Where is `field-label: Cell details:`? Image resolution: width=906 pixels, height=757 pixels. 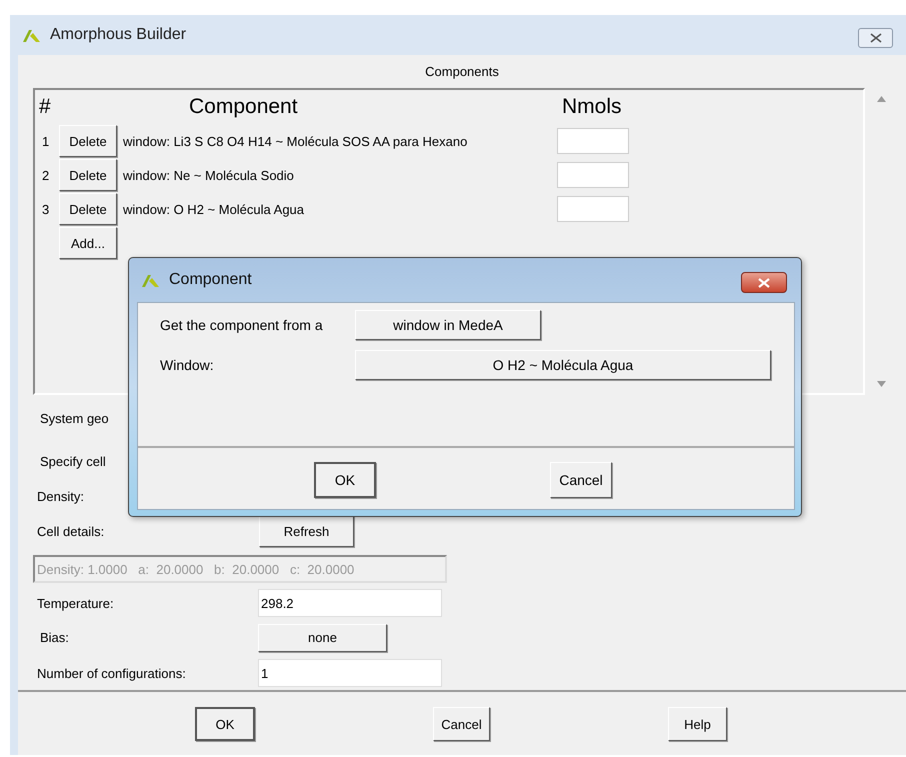
field-label: Cell details: is located at coordinates (71, 531).